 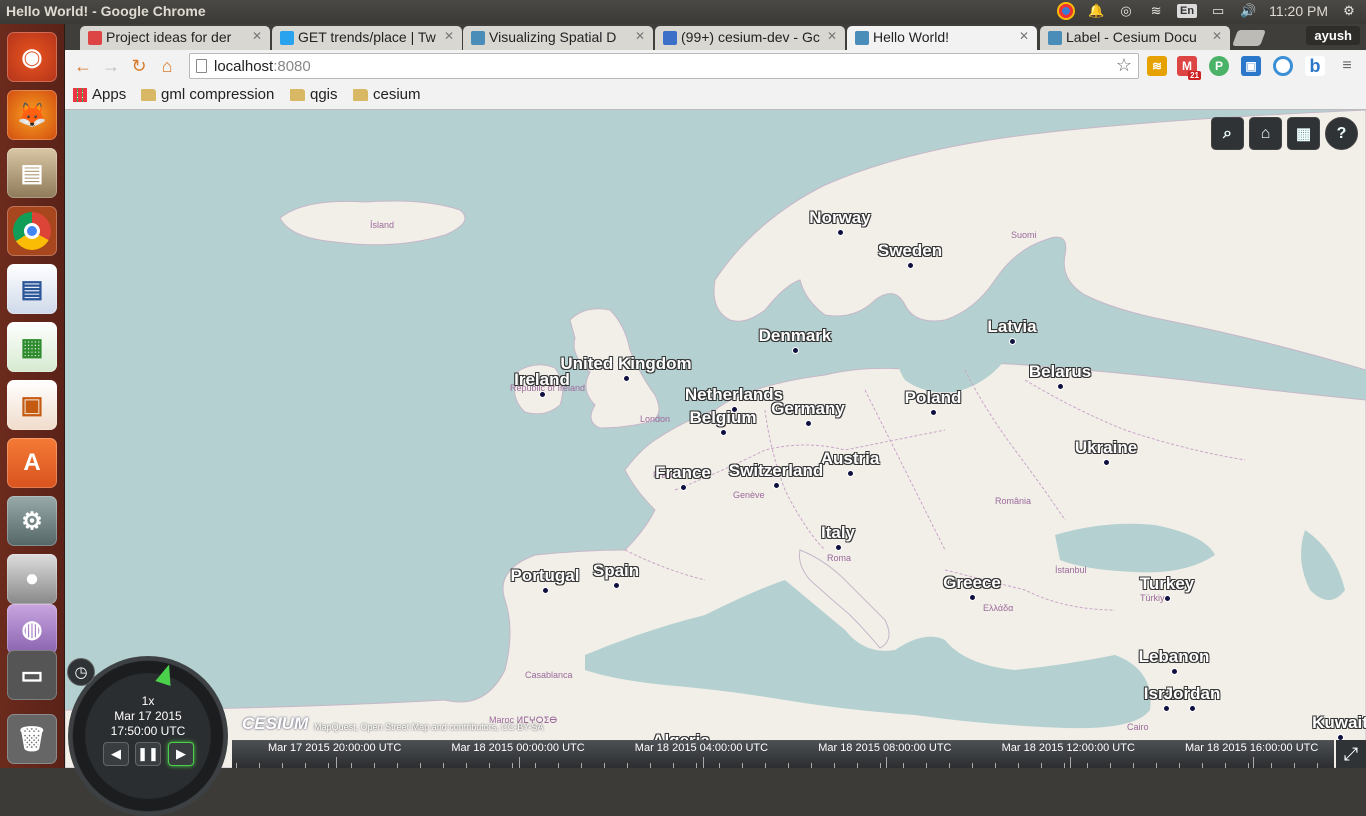 I want to click on home-view-button: ⌂, so click(x=1265, y=133).